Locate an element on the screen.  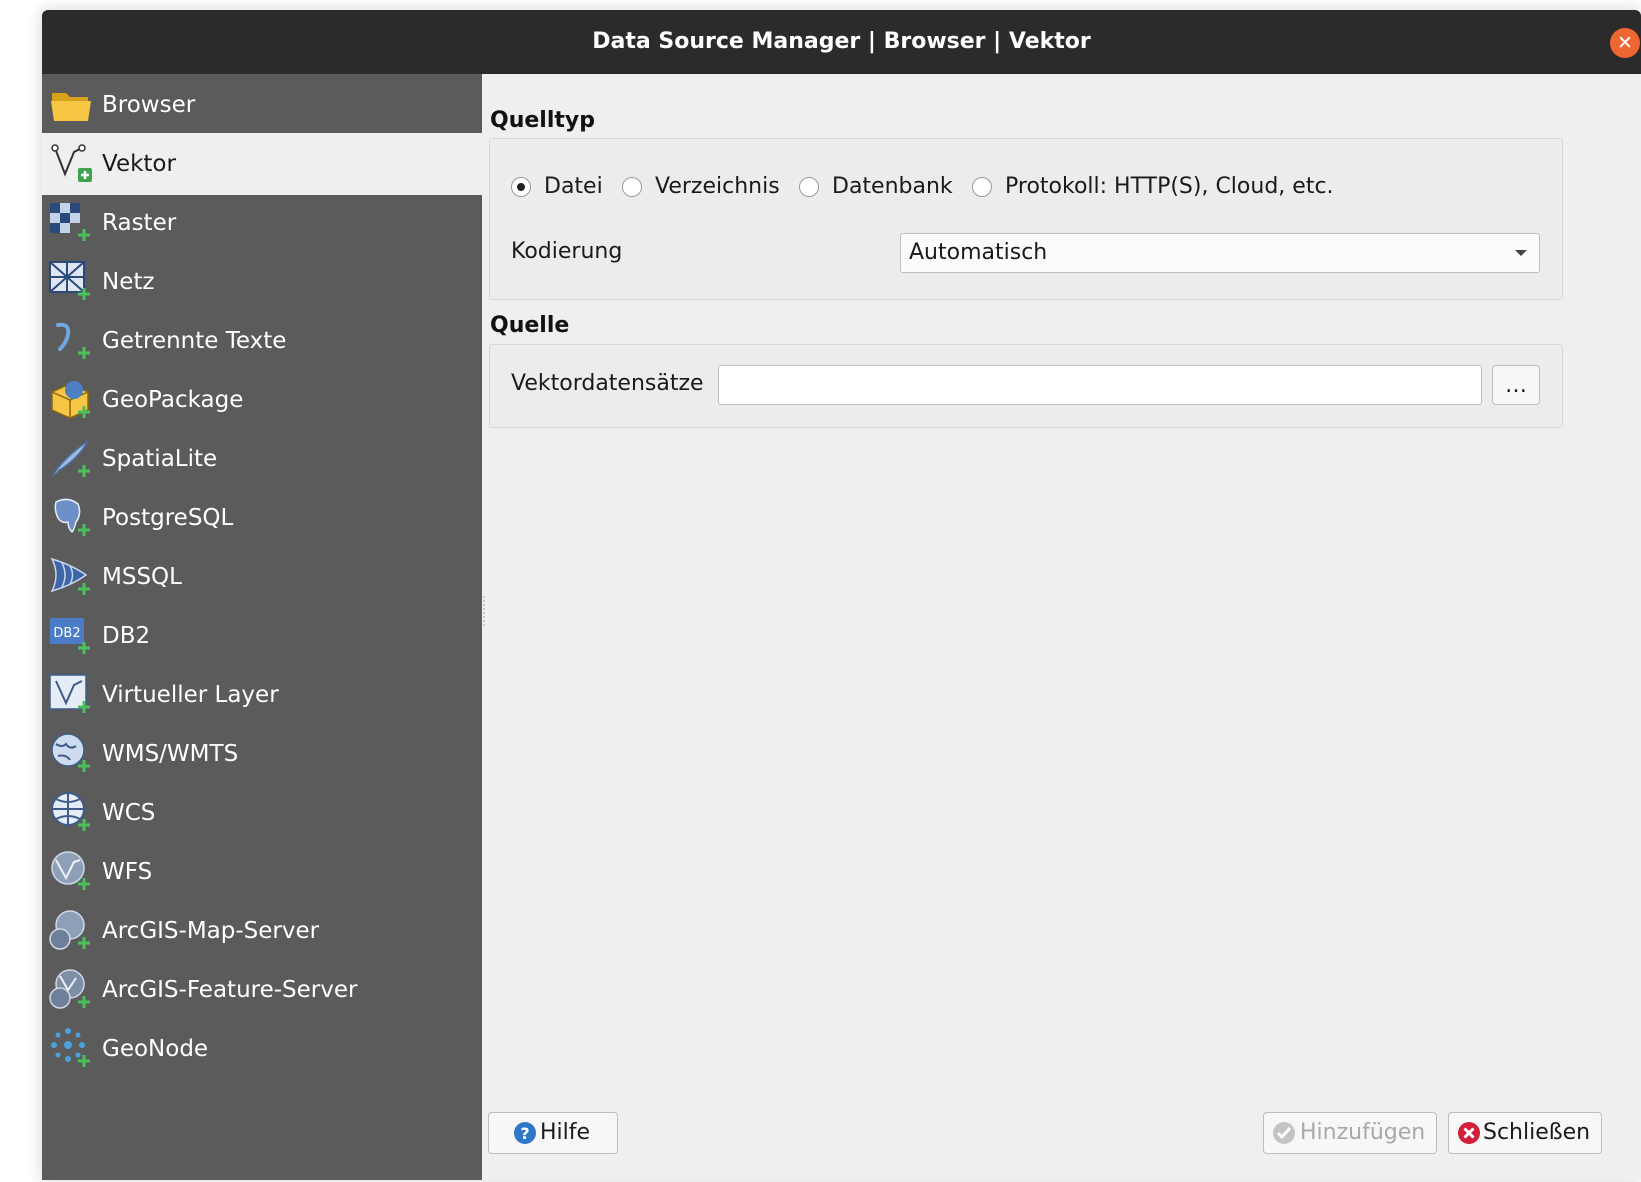
radio-label: Verzeichnis is located at coordinates (717, 186).